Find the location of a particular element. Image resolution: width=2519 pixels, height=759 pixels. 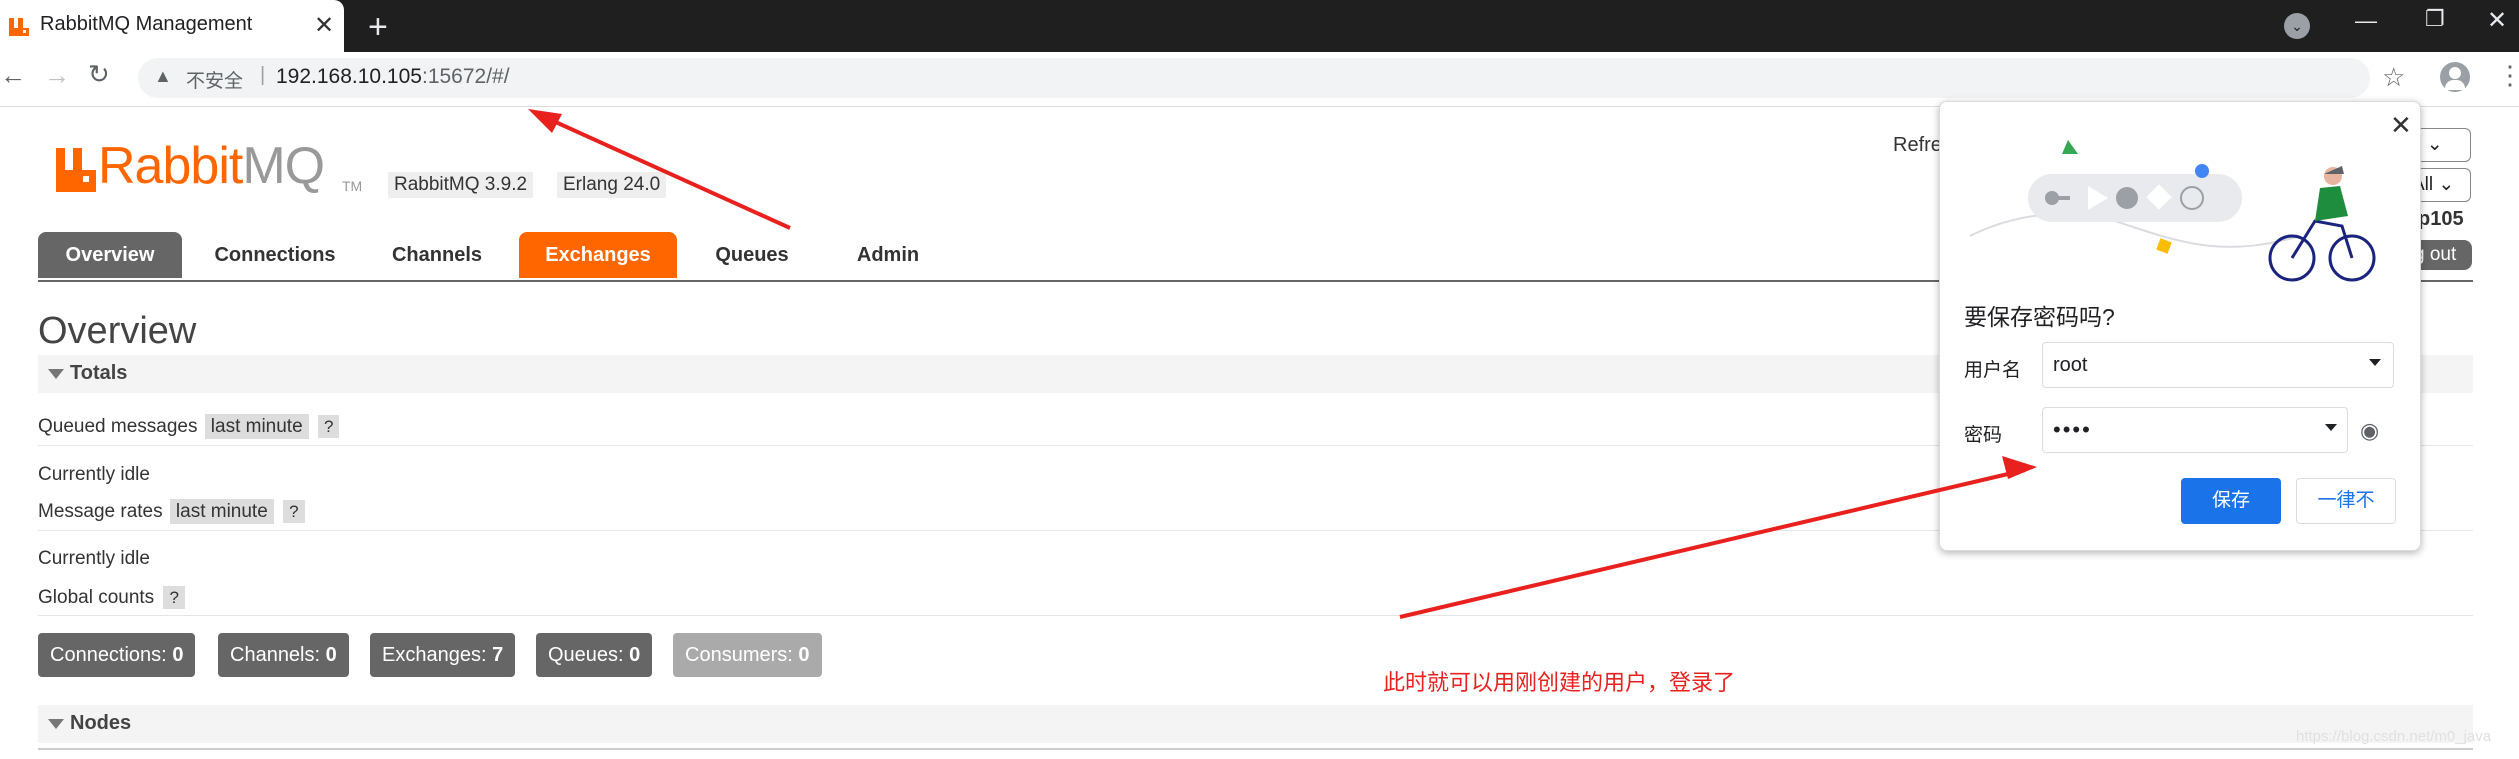

tab-overview: Overview is located at coordinates (110, 255).